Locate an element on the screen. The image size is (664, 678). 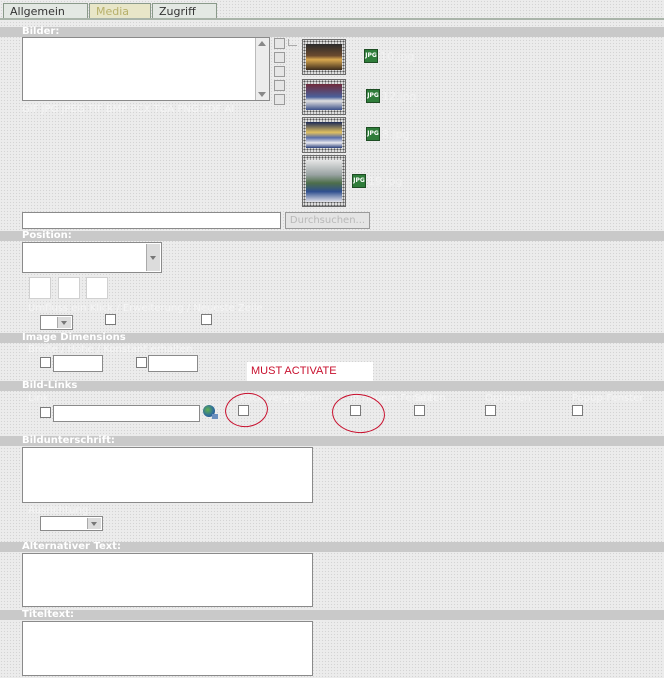
move-up-button is located at coordinates (279, 43).